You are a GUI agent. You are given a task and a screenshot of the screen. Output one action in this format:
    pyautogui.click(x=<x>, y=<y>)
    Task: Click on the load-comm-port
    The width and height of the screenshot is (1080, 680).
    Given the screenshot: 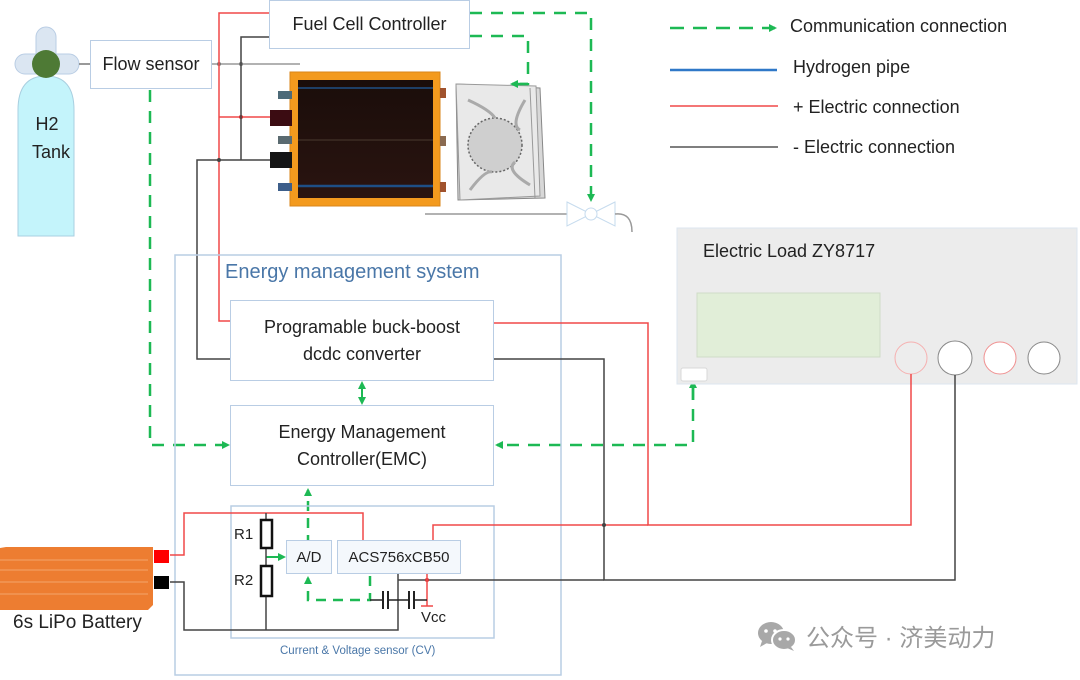 What is the action you would take?
    pyautogui.click(x=694, y=374)
    